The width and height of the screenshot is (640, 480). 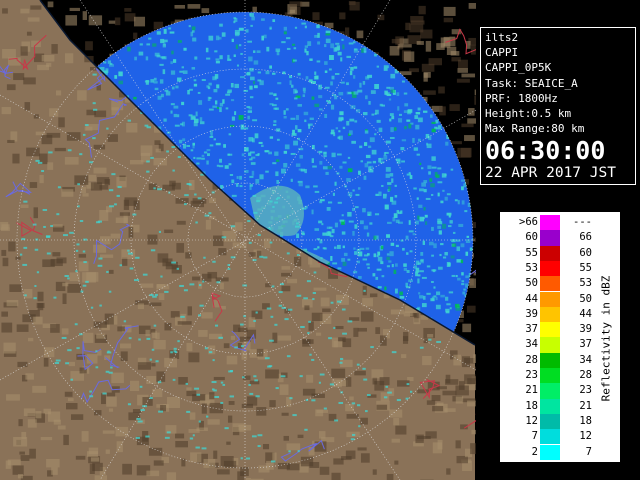 What do you see at coordinates (531, 344) in the screenshot?
I see `legend-lower-bound: 34` at bounding box center [531, 344].